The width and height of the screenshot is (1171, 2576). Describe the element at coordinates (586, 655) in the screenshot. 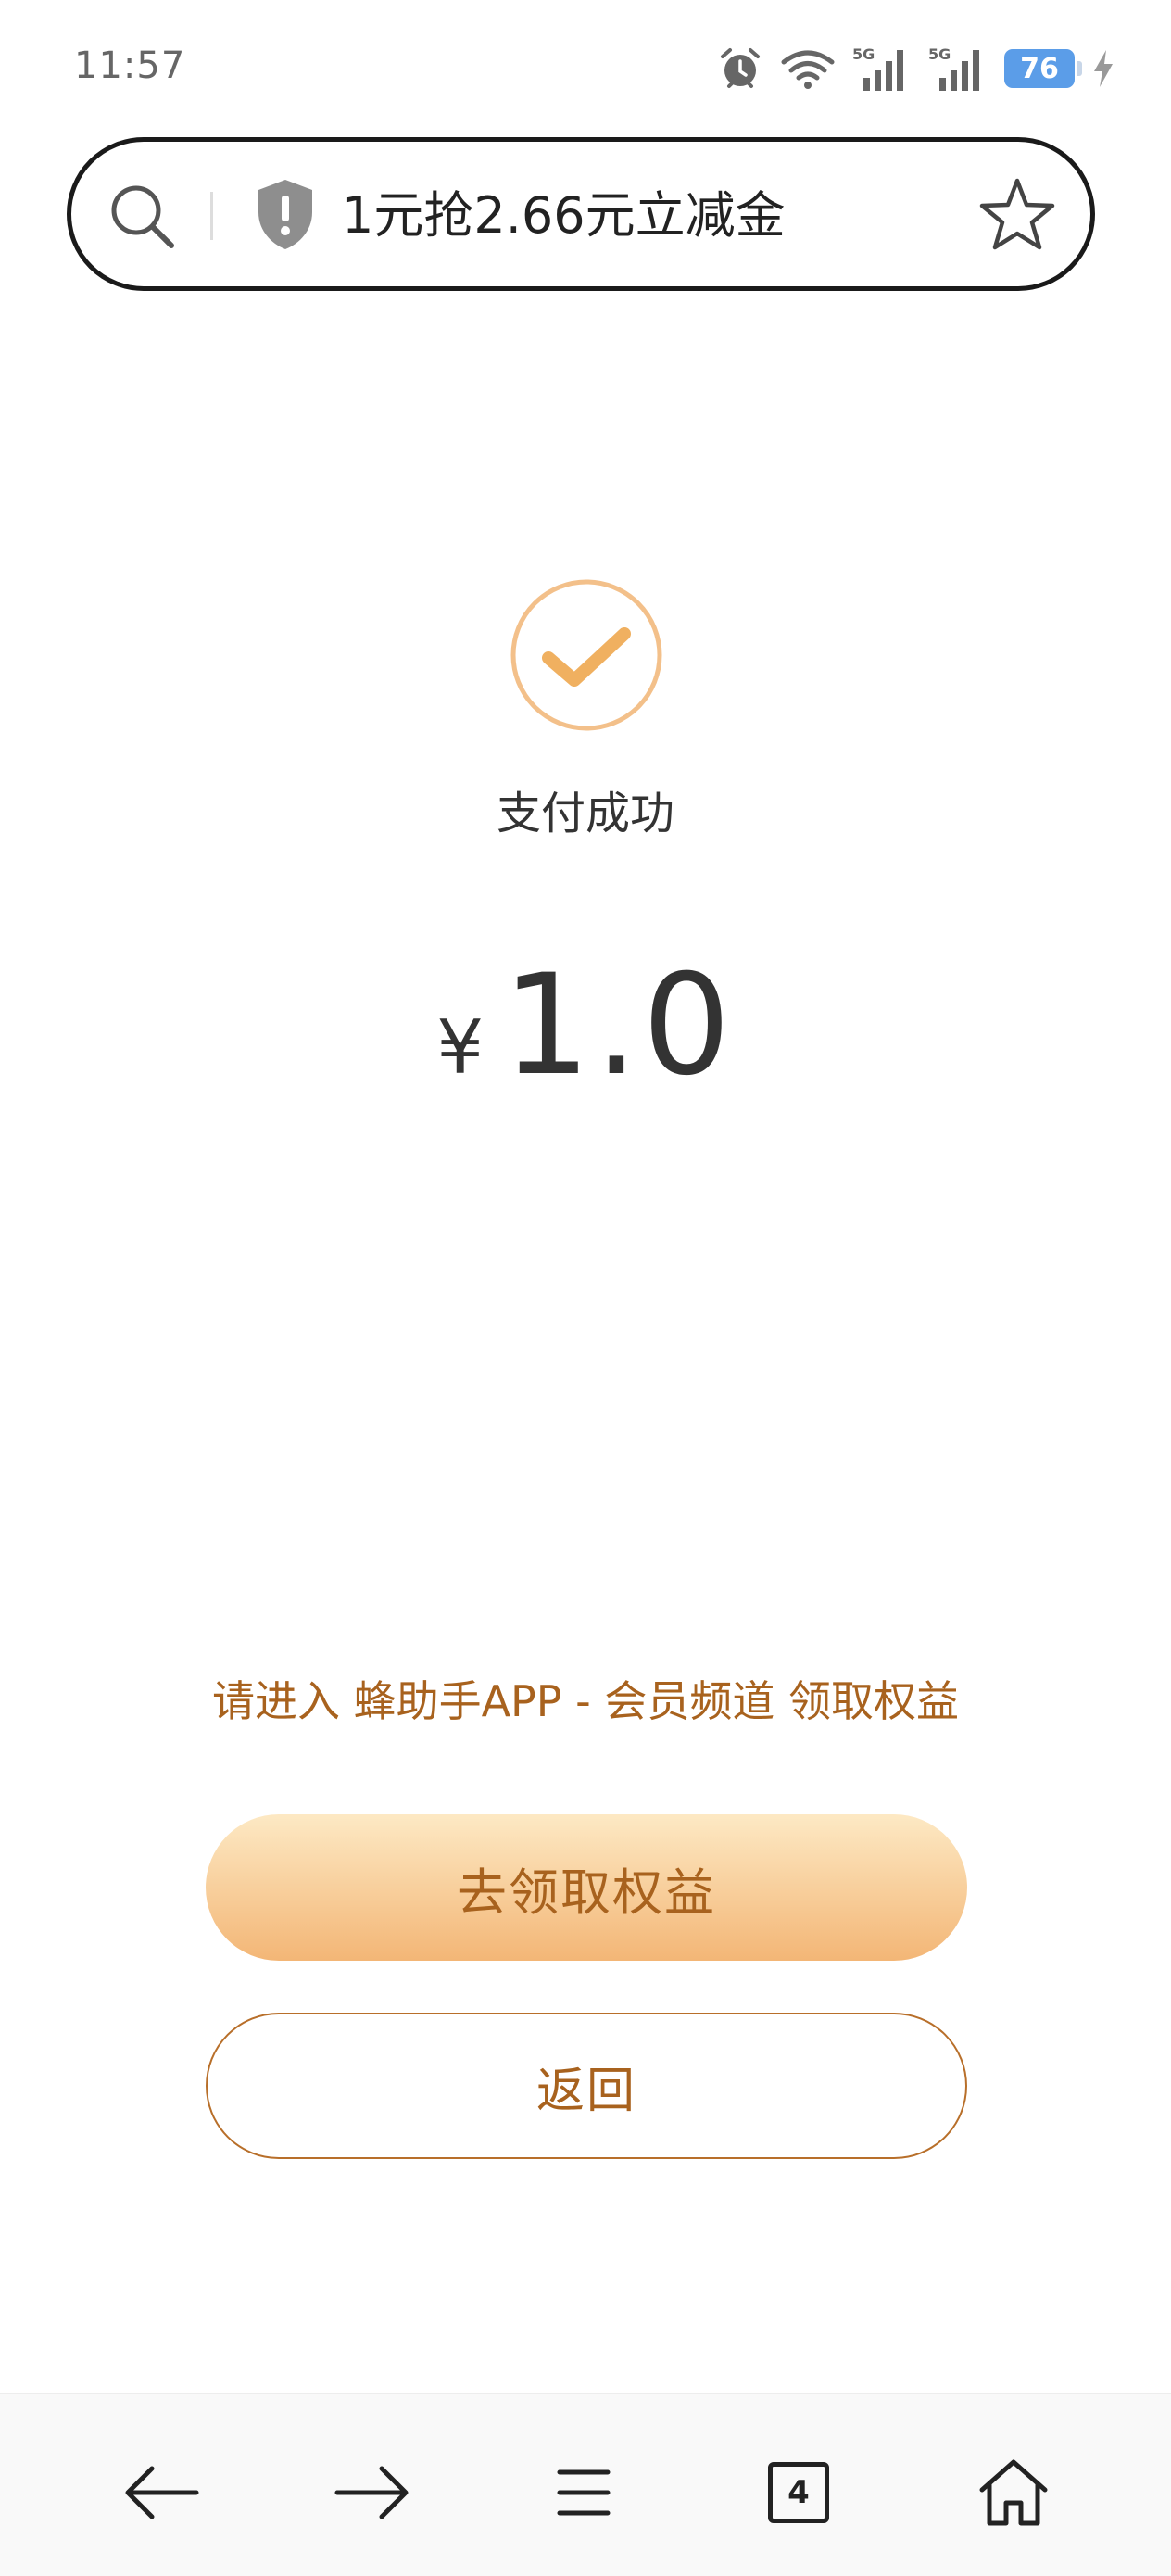

I see `check-circle-icon` at that location.